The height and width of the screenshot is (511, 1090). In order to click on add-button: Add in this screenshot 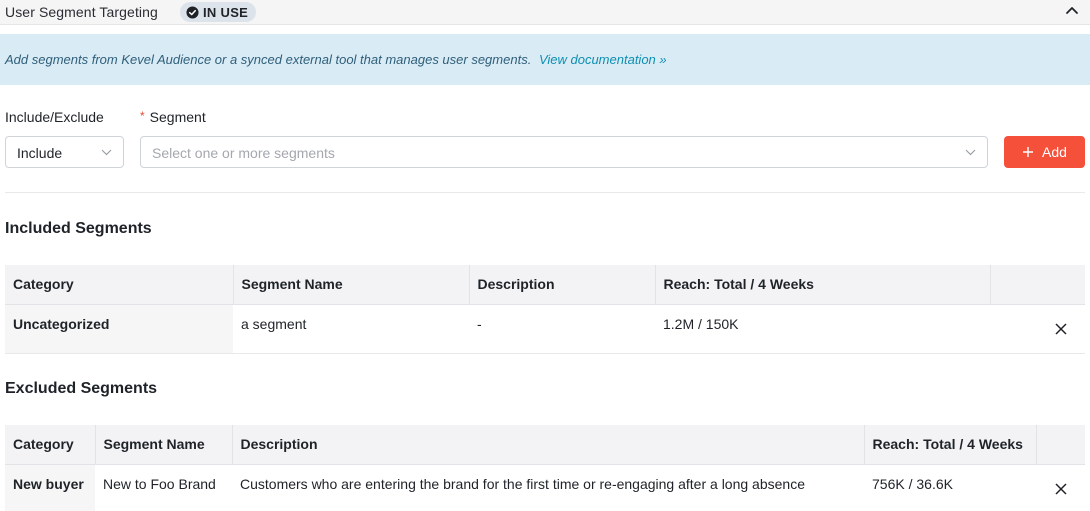, I will do `click(1044, 152)`.